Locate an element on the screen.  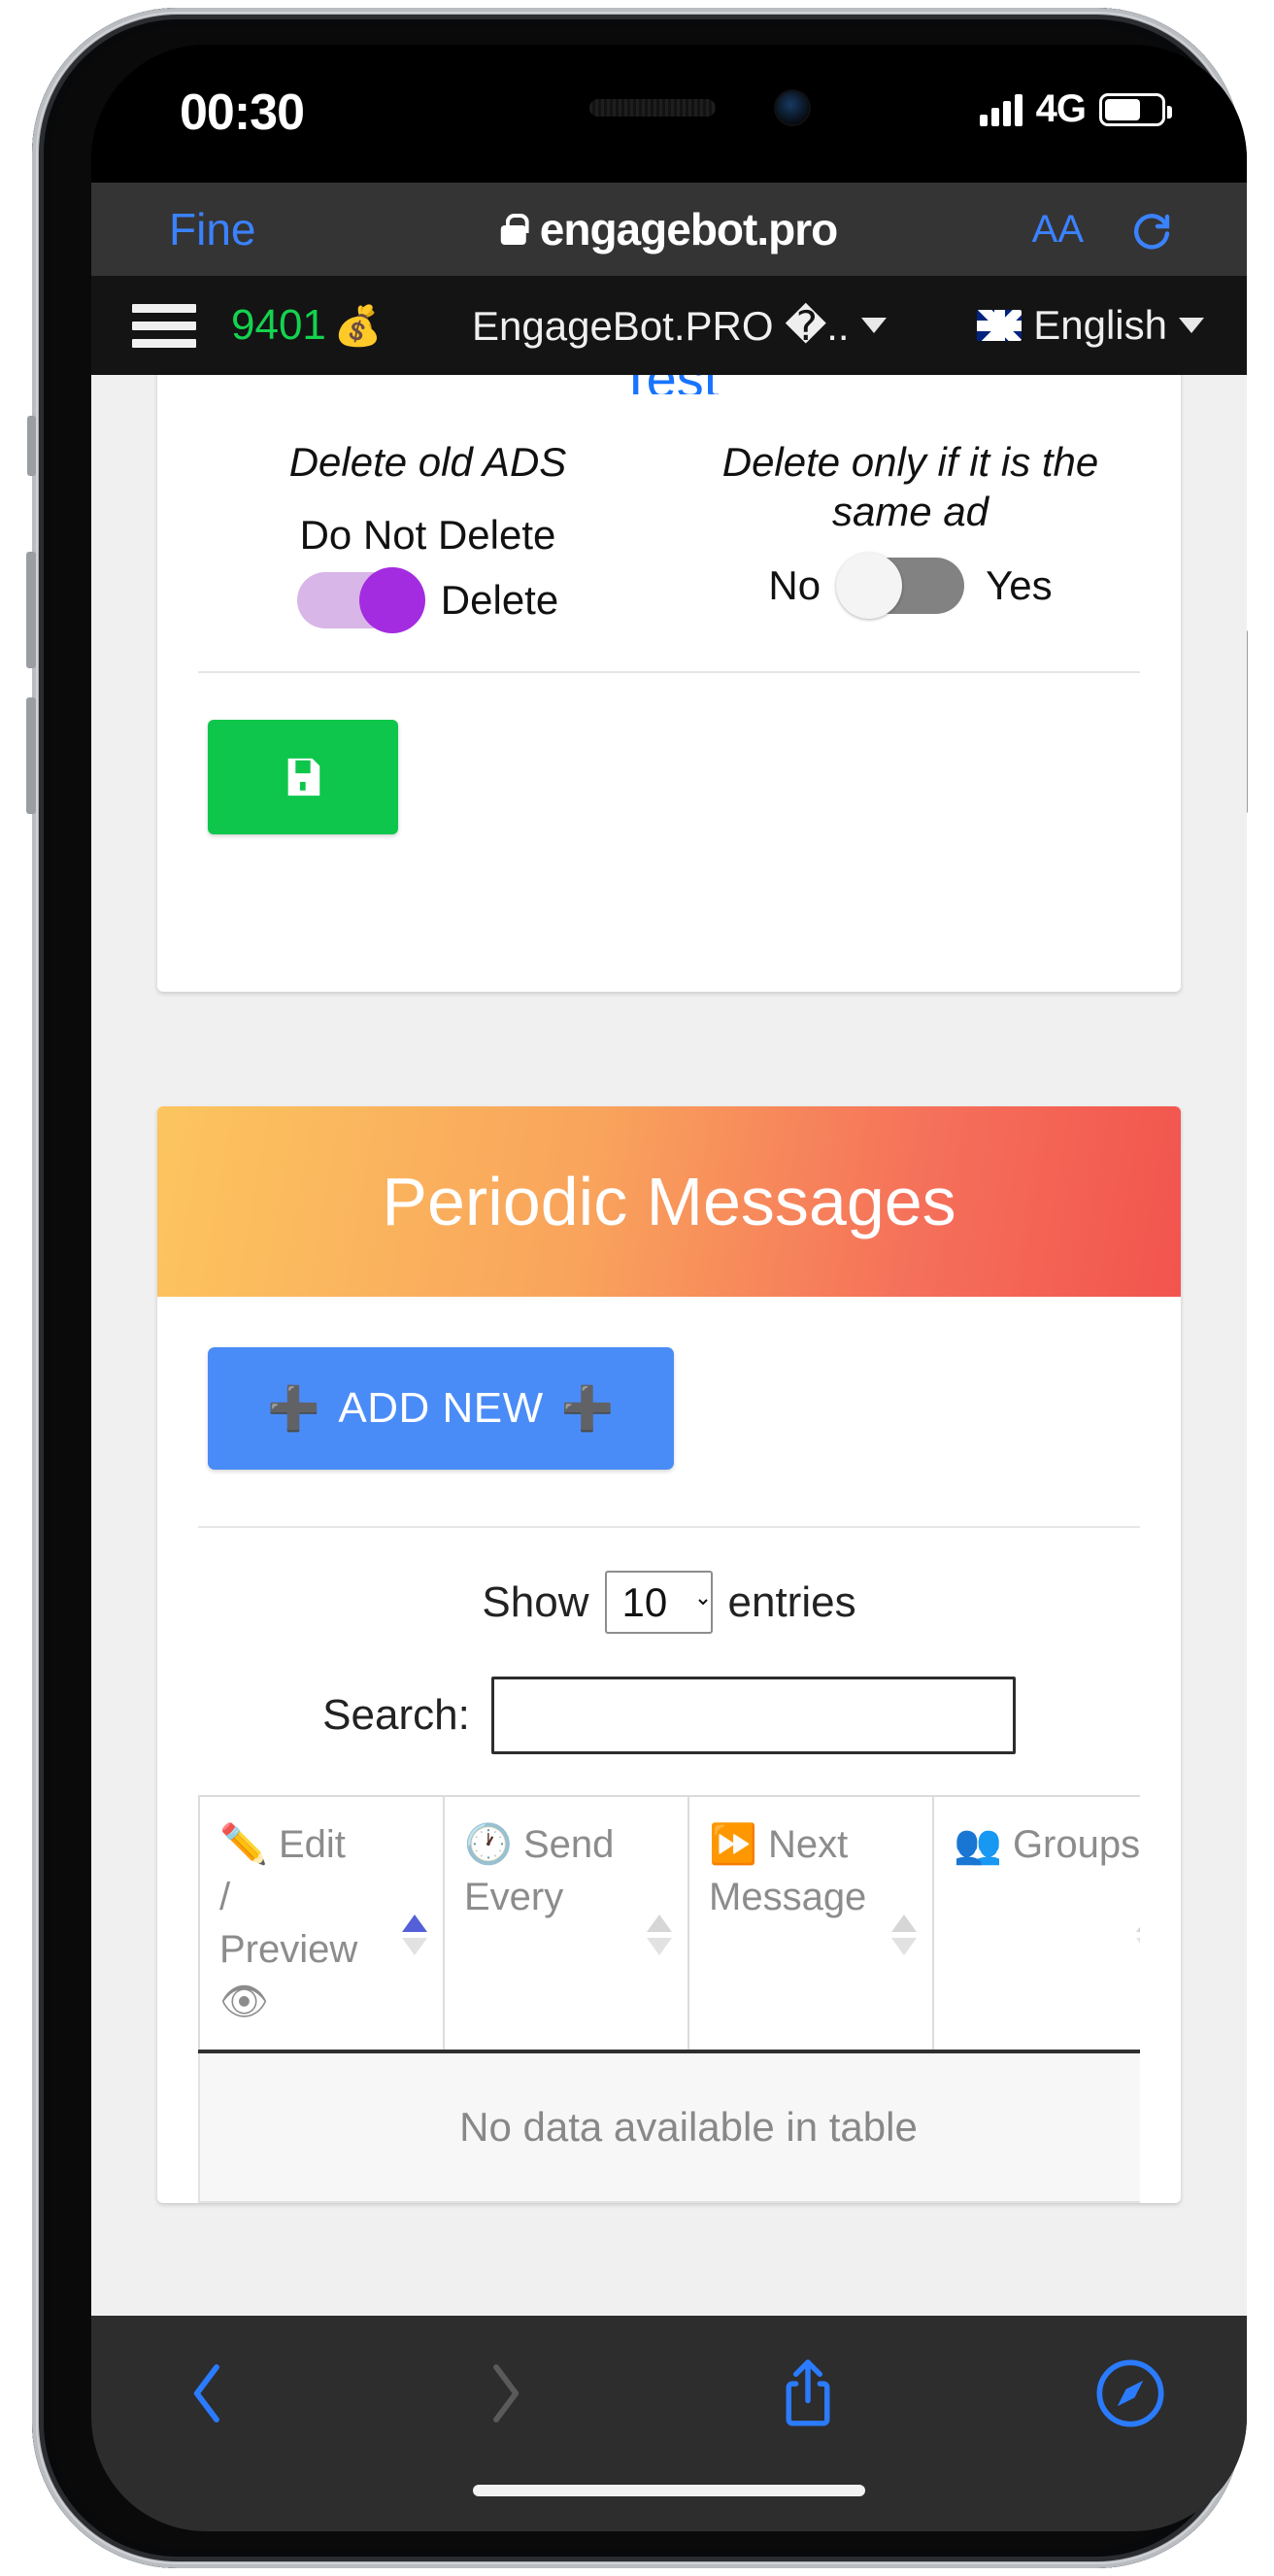
front-camera-icon is located at coordinates (793, 107).